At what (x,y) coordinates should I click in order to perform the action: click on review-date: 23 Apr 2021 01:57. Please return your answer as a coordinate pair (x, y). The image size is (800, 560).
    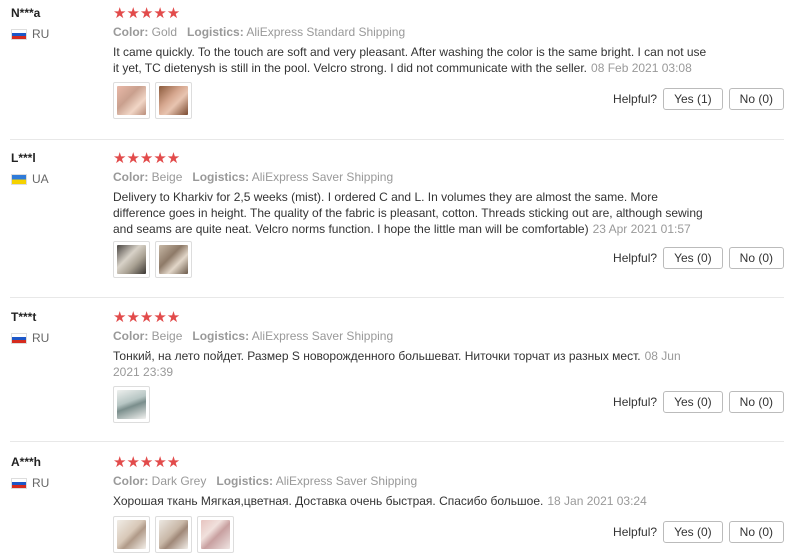
    Looking at the image, I should click on (641, 229).